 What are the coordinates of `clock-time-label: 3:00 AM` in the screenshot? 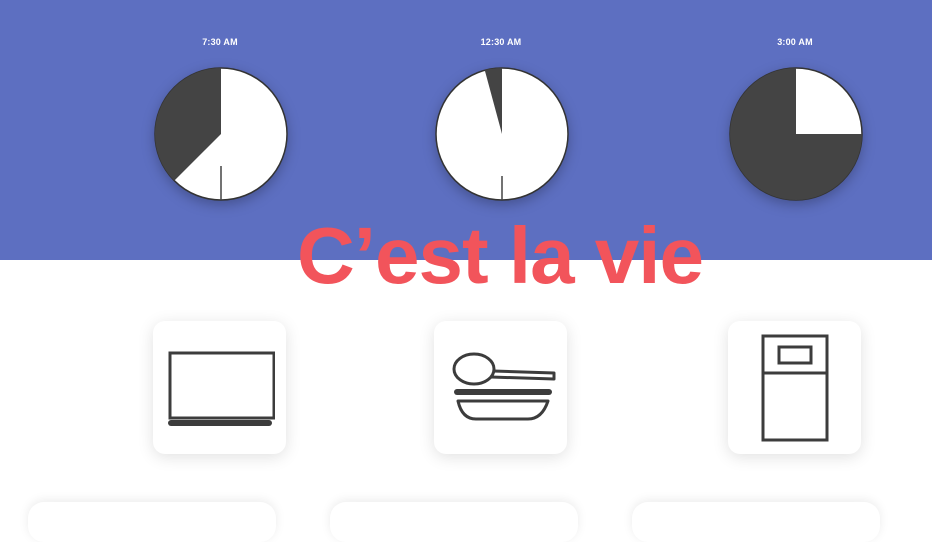 It's located at (795, 42).